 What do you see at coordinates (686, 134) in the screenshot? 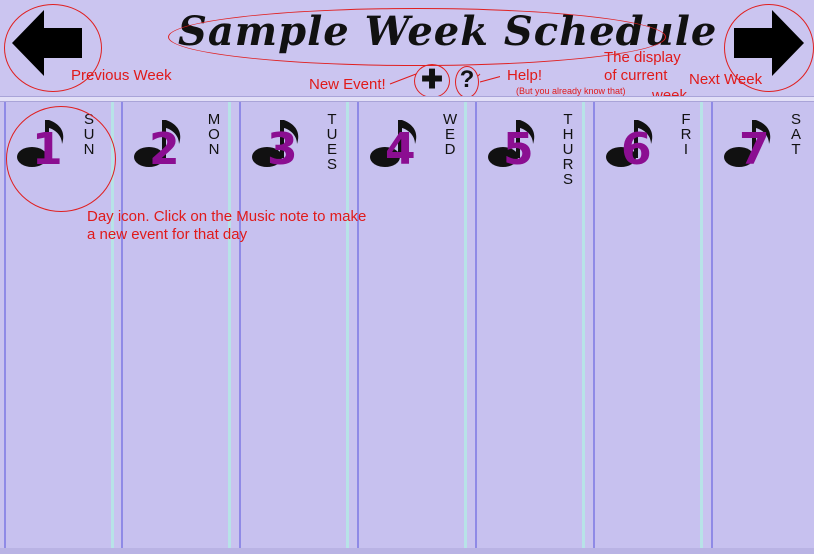
I see `day-name: FRI` at bounding box center [686, 134].